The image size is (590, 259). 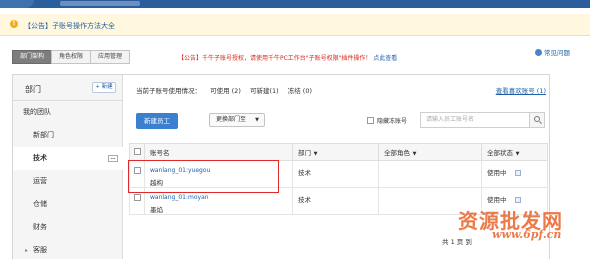 I want to click on top-header-bar, so click(x=295, y=4).